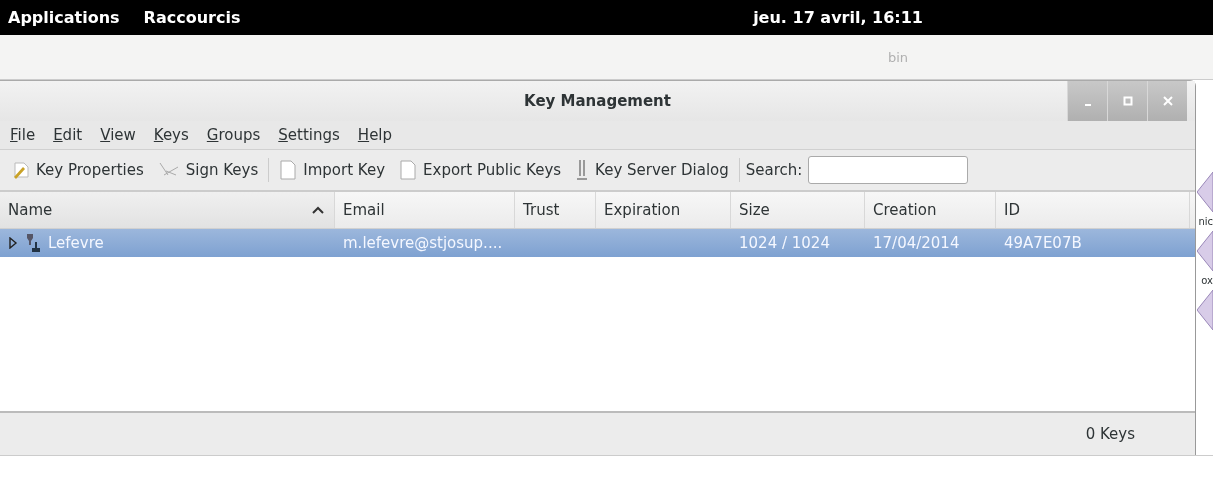 Image resolution: width=1213 pixels, height=481 pixels. What do you see at coordinates (582, 170) in the screenshot?
I see `pin-icon` at bounding box center [582, 170].